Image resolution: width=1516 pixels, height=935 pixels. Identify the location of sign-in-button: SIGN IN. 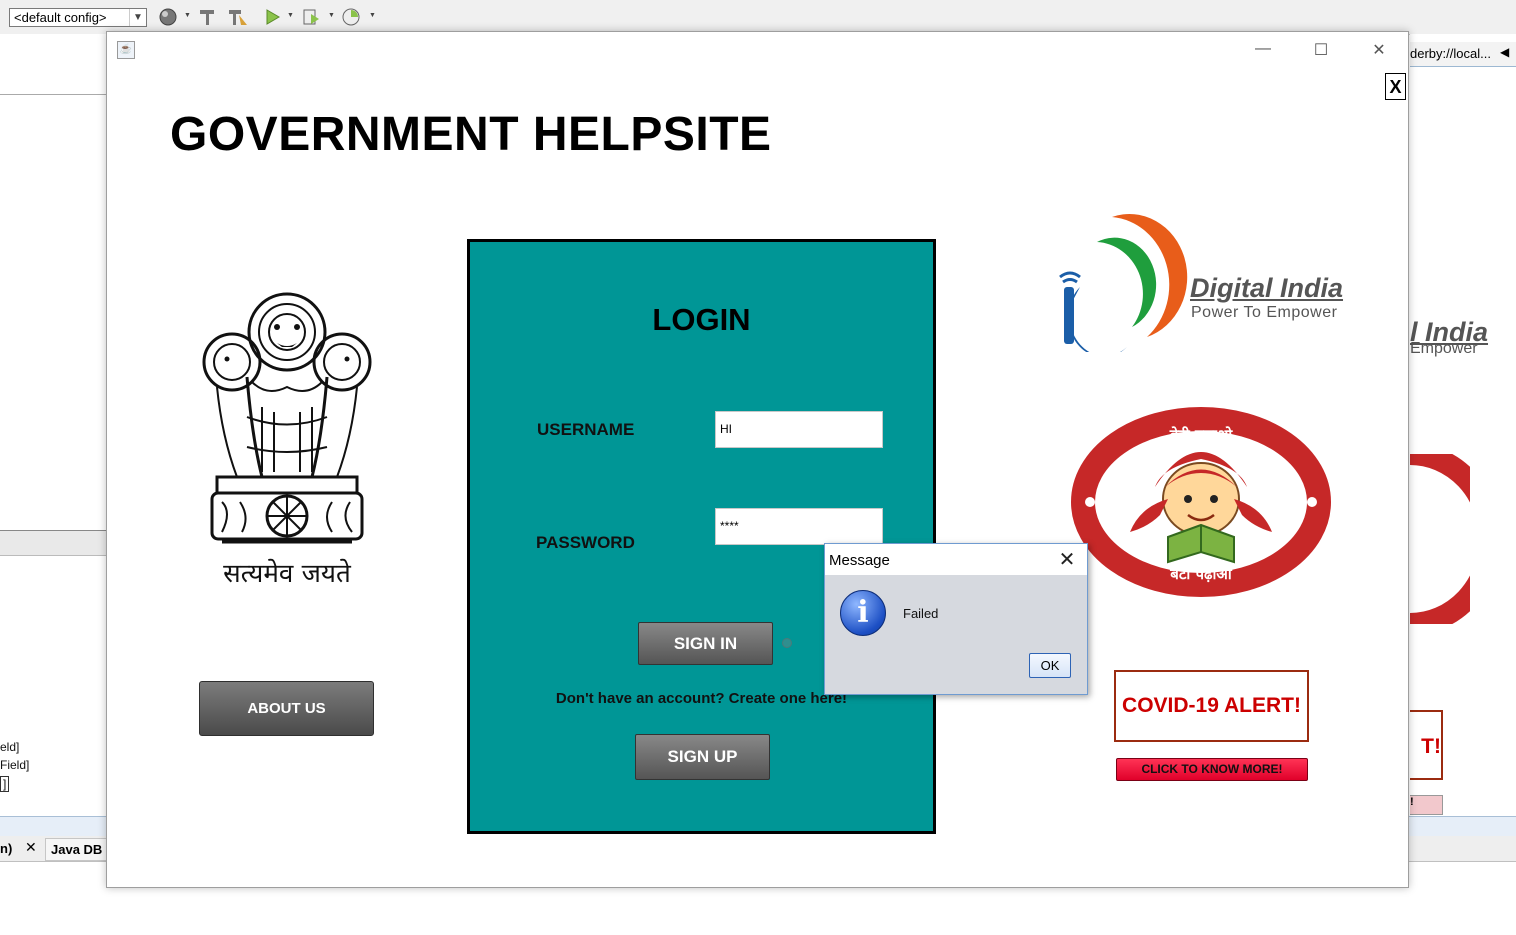
(705, 643).